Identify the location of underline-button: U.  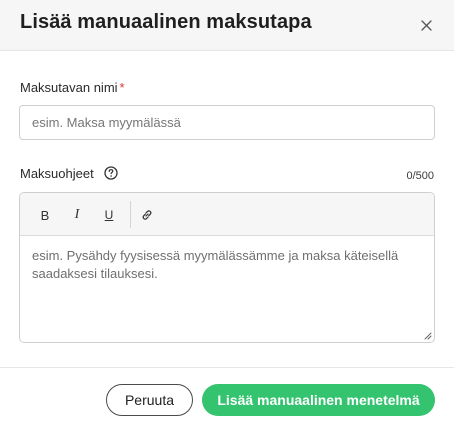
(109, 215).